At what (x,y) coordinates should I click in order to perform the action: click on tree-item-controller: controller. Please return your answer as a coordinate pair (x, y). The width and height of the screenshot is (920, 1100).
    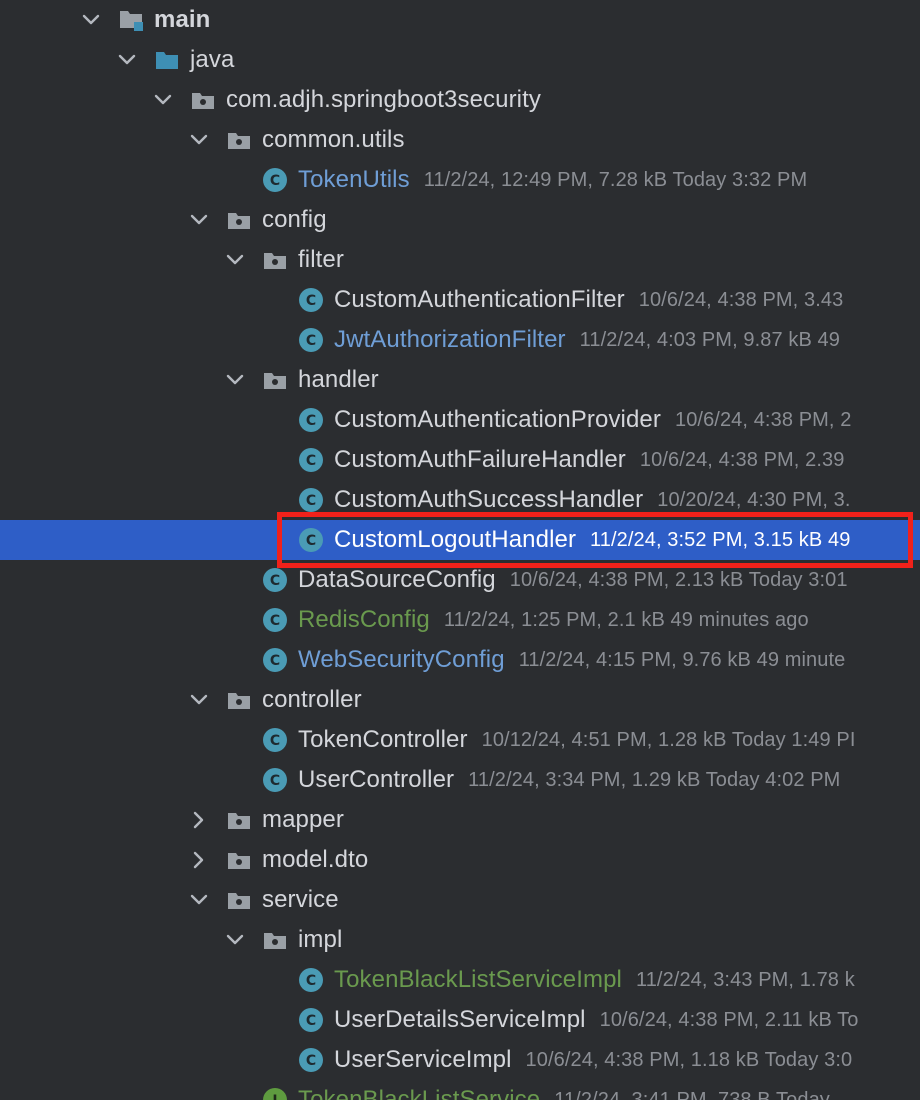
    Looking at the image, I should click on (460, 700).